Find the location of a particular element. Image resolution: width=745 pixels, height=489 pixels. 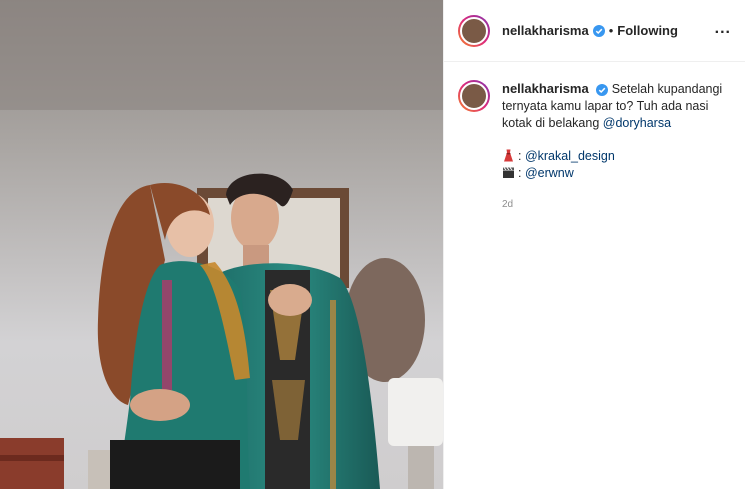

credit2-mention-link: @erwnw is located at coordinates (549, 173).